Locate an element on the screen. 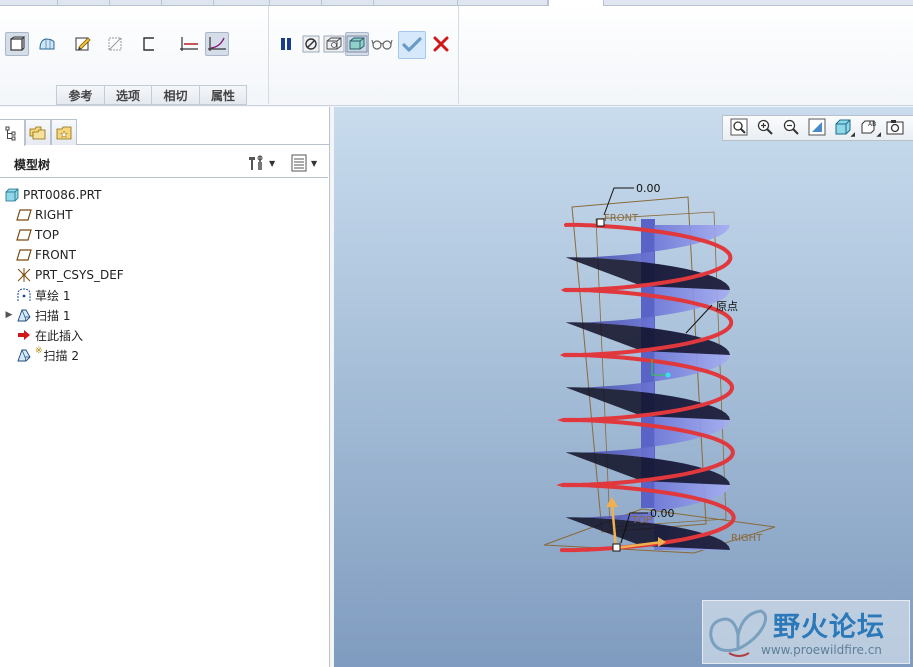 The width and height of the screenshot is (913, 667). svg-text: AB is located at coordinates (872, 124).